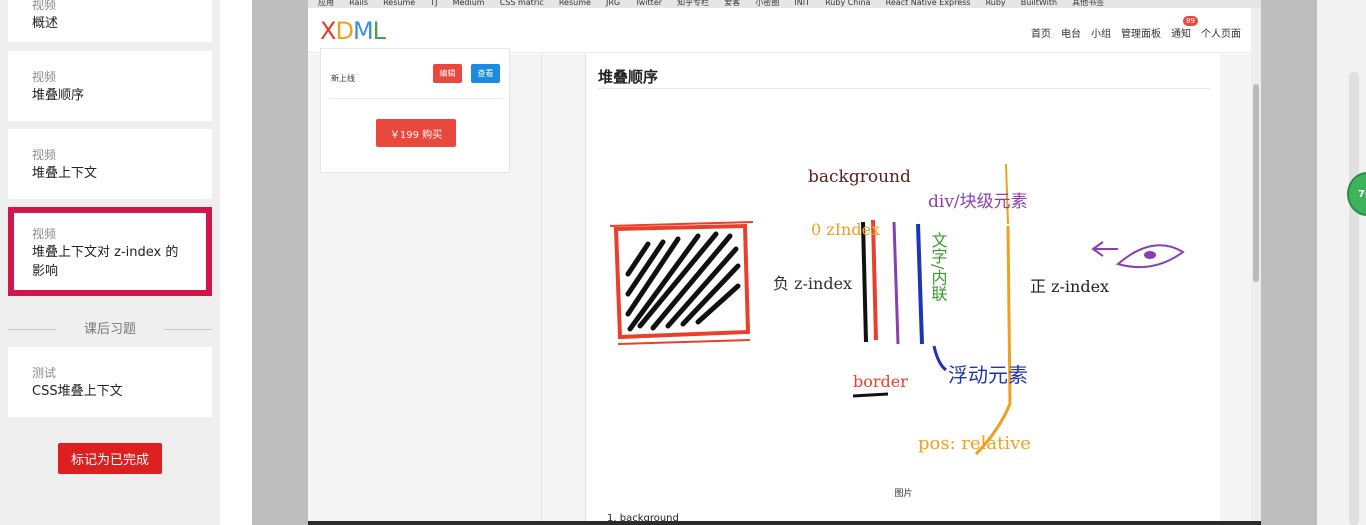  What do you see at coordinates (1256, 183) in the screenshot?
I see `browser-scroll-thumb` at bounding box center [1256, 183].